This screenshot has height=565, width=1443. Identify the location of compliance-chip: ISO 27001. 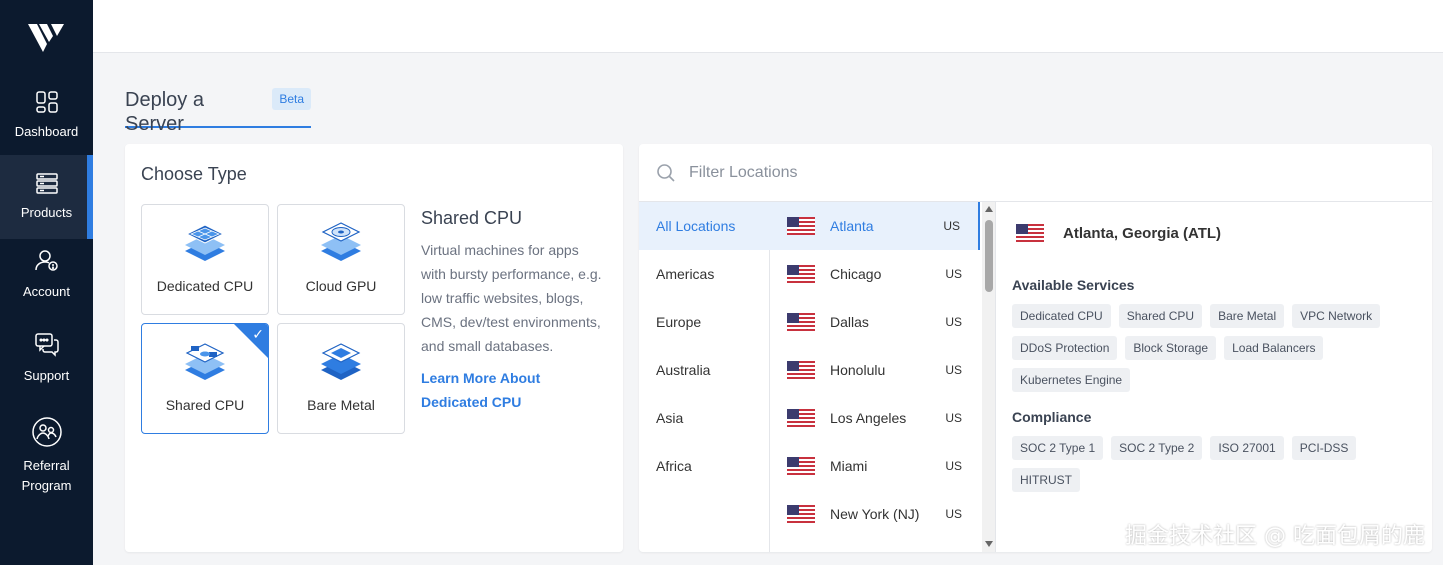
(1247, 448).